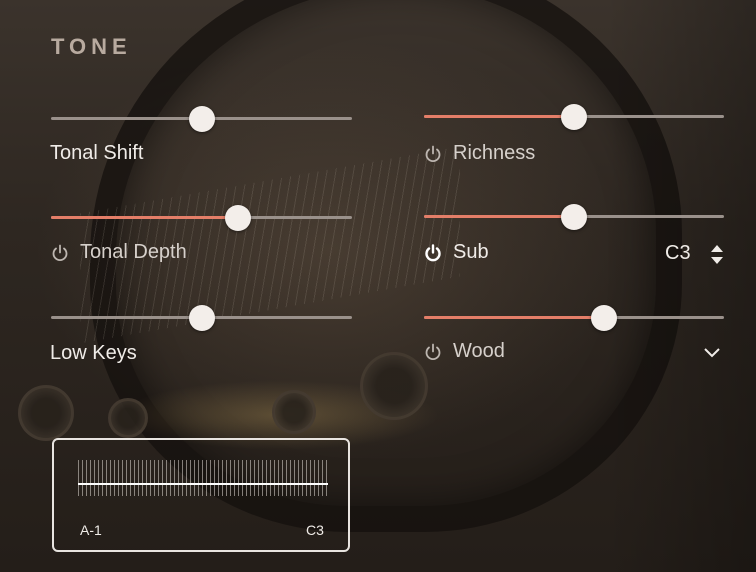  Describe the element at coordinates (315, 530) in the screenshot. I see `range-high-label: C3` at that location.